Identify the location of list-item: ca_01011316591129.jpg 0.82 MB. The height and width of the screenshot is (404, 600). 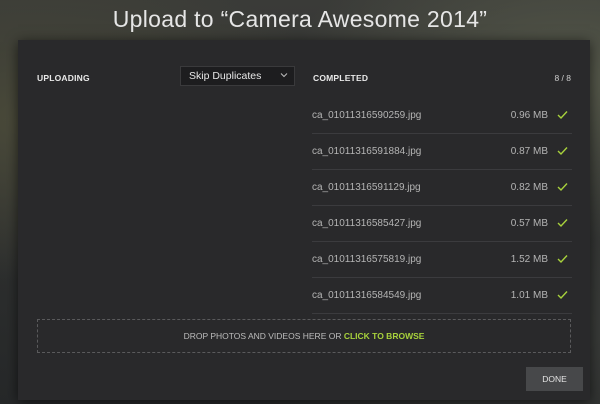
(442, 188).